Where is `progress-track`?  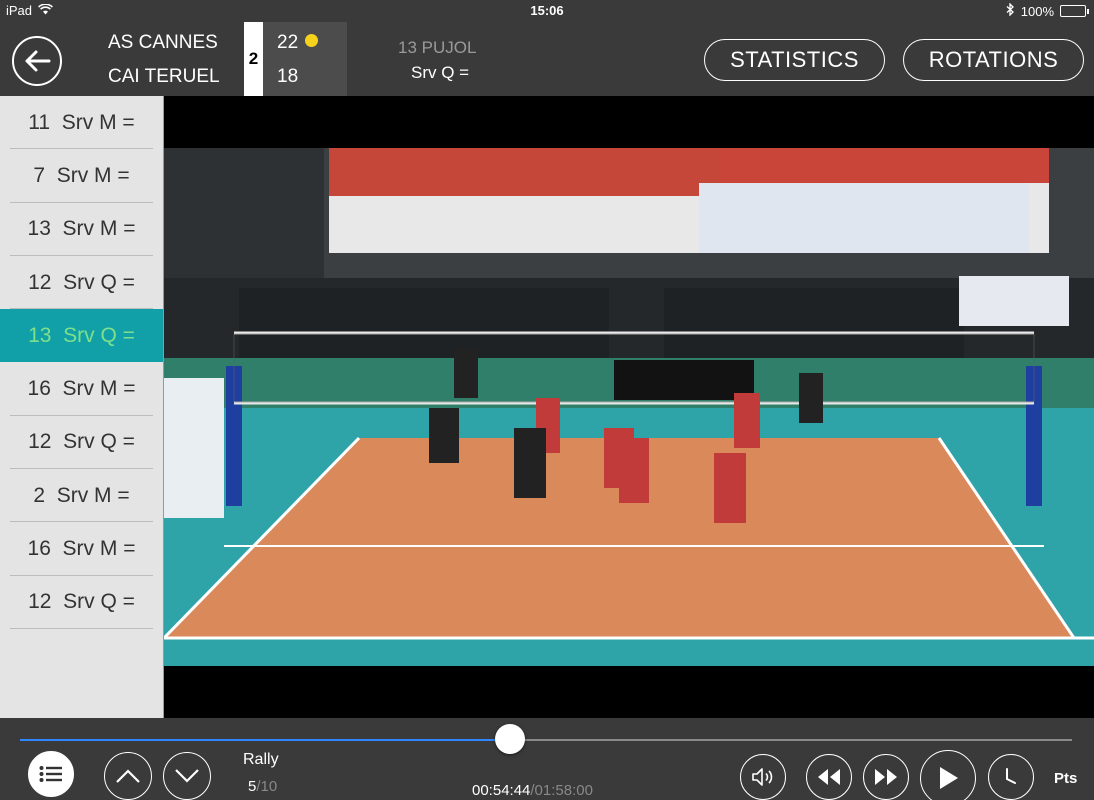 progress-track is located at coordinates (546, 740).